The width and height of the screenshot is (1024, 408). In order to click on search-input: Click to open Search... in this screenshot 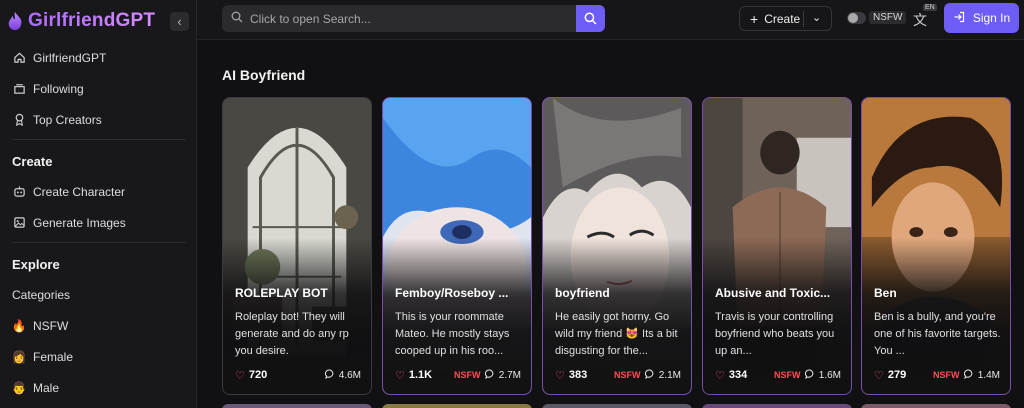, I will do `click(413, 18)`.